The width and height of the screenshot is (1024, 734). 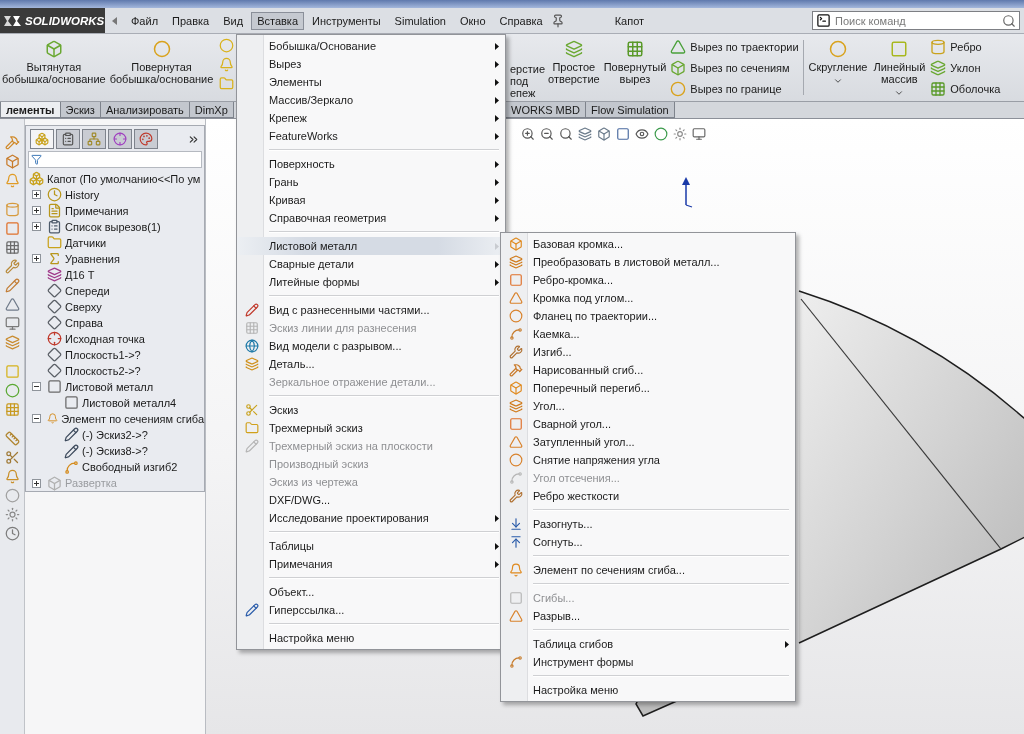 What do you see at coordinates (129, 402) in the screenshot?
I see `tree-item: Листовой металл4` at bounding box center [129, 402].